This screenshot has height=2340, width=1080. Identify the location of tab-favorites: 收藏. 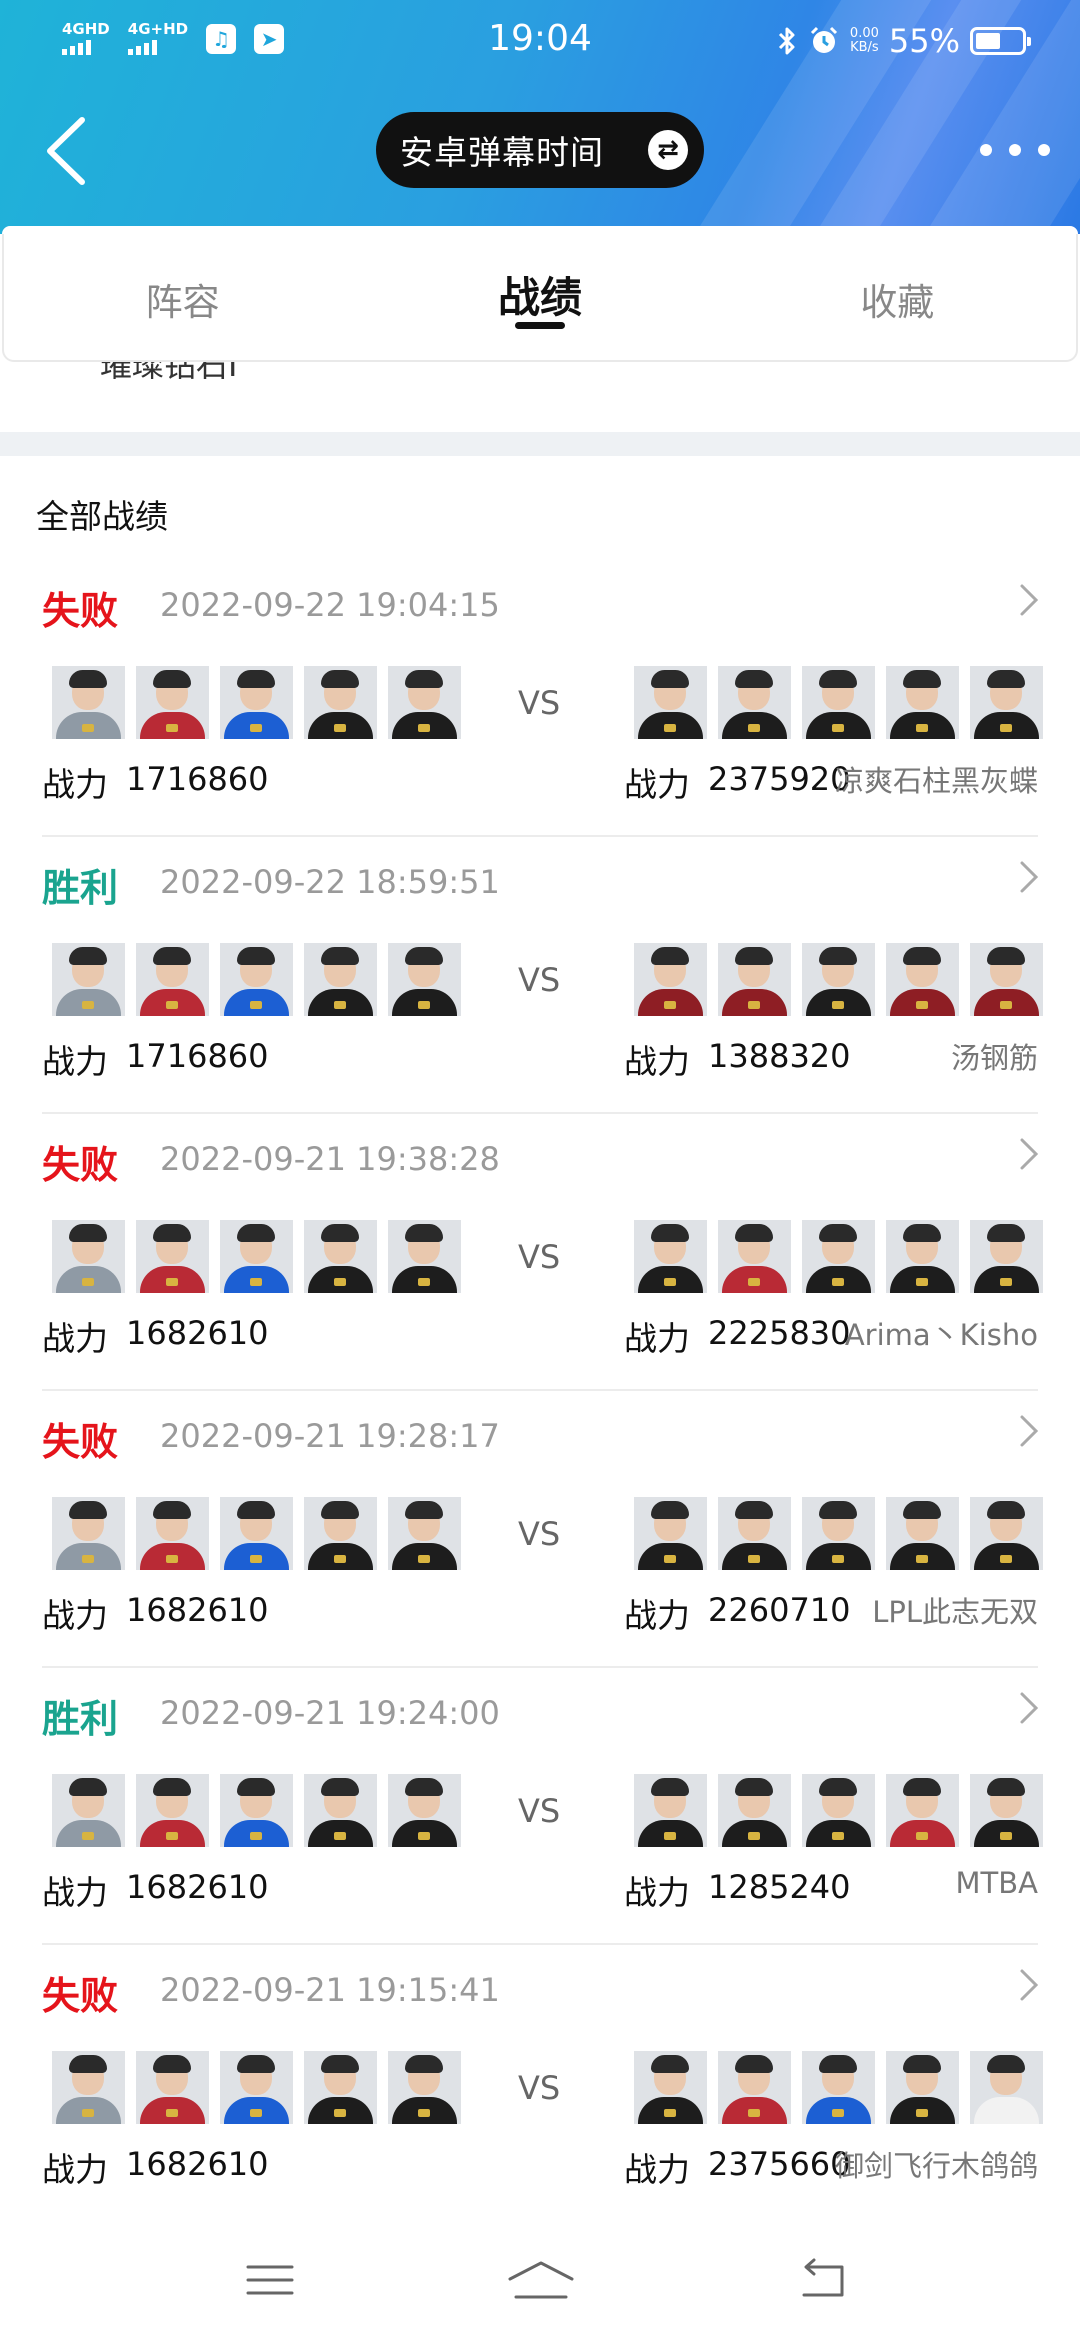
(897, 297).